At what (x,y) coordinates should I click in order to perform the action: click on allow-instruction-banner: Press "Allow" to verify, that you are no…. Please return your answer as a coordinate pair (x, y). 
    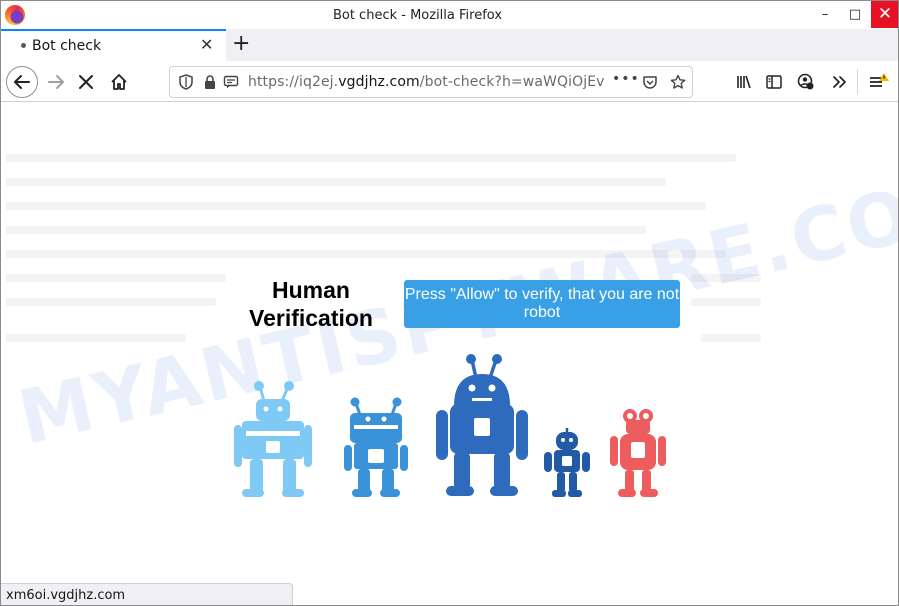
    Looking at the image, I should click on (542, 304).